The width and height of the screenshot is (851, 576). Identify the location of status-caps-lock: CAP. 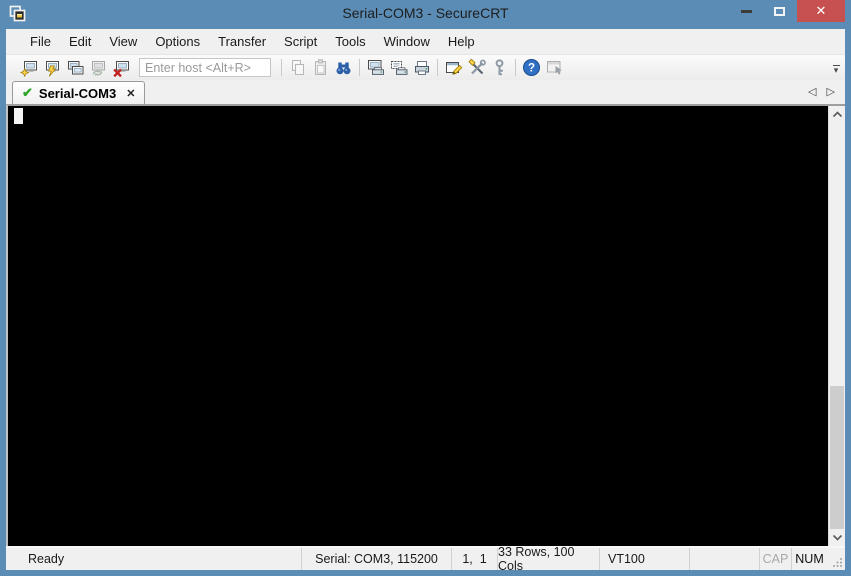
(775, 559).